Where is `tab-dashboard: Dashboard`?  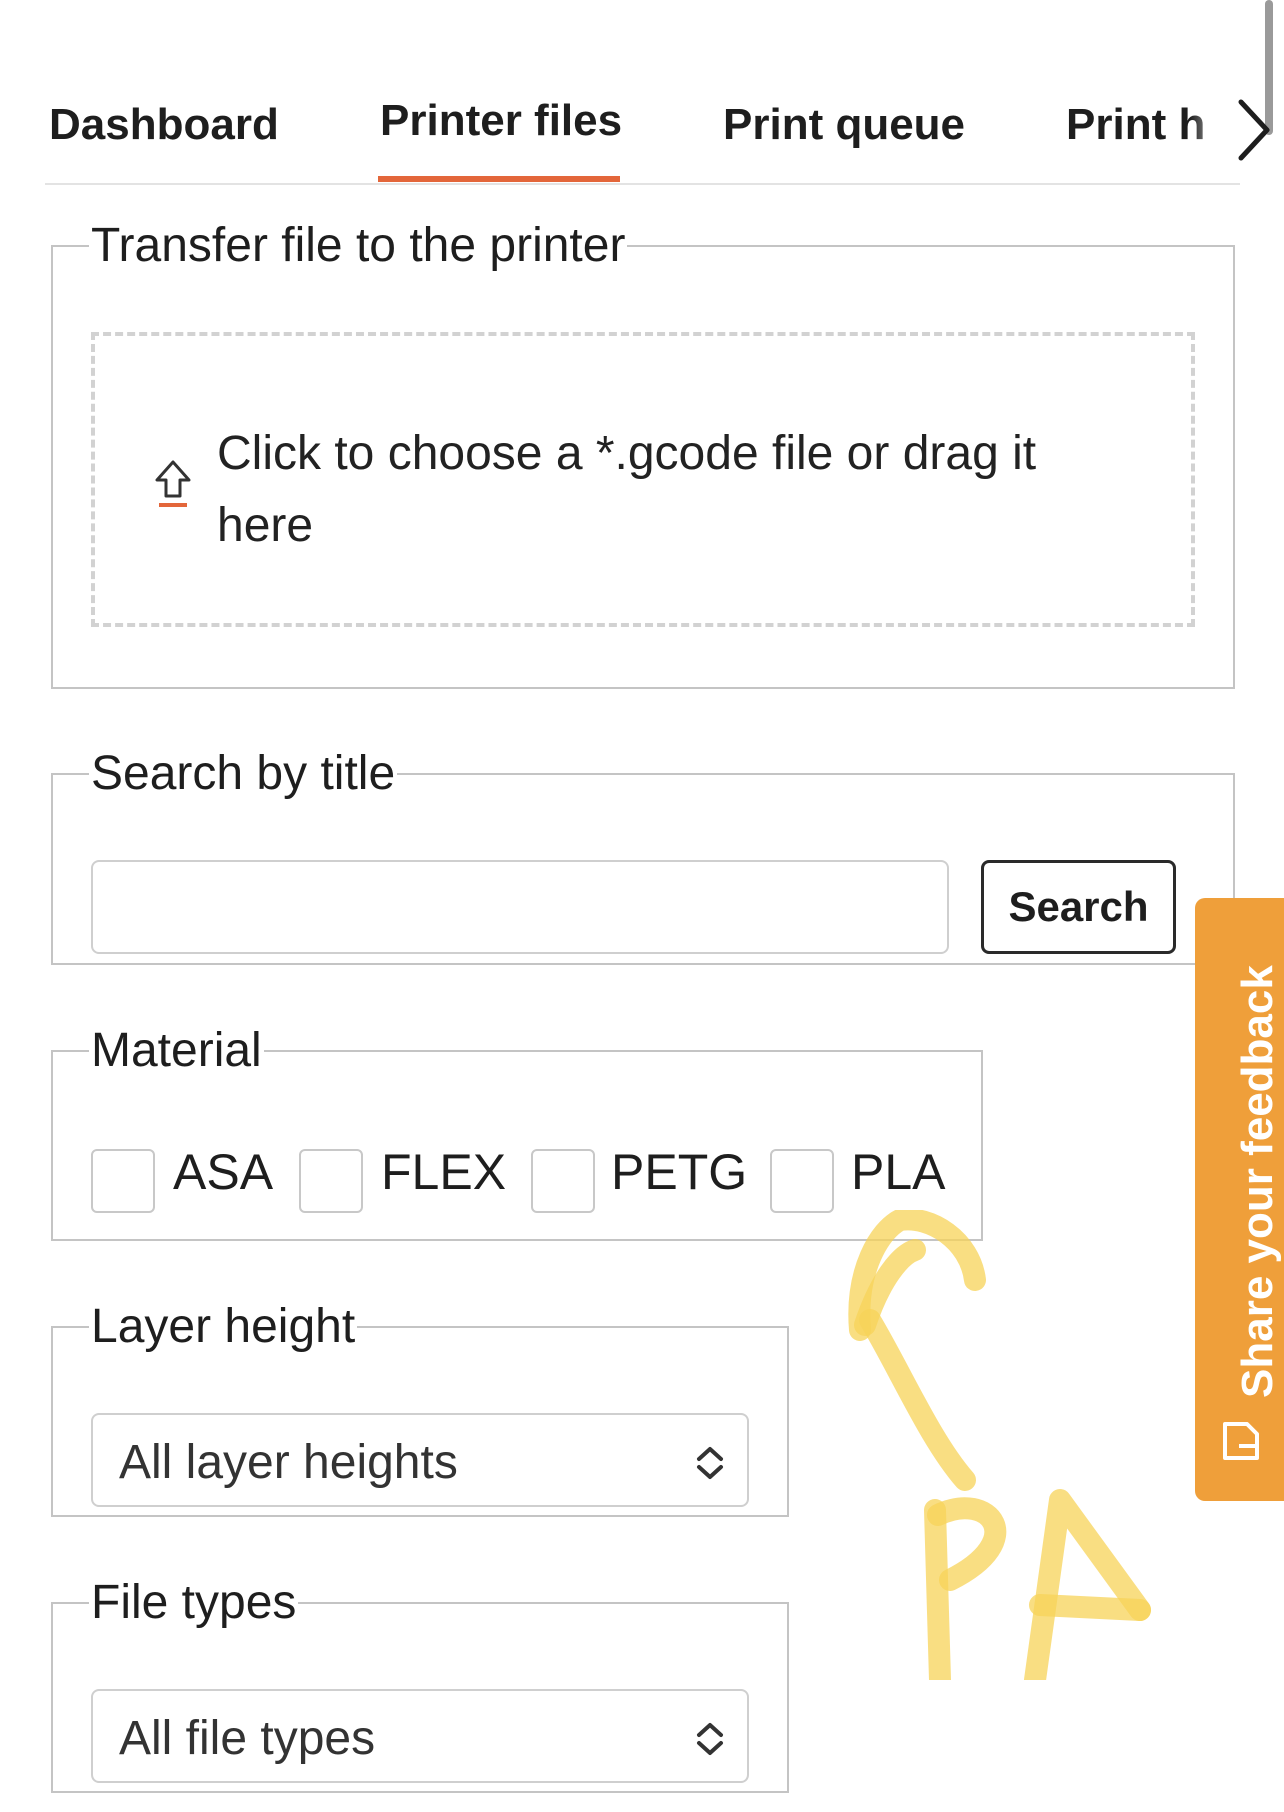
tab-dashboard: Dashboard is located at coordinates (164, 125).